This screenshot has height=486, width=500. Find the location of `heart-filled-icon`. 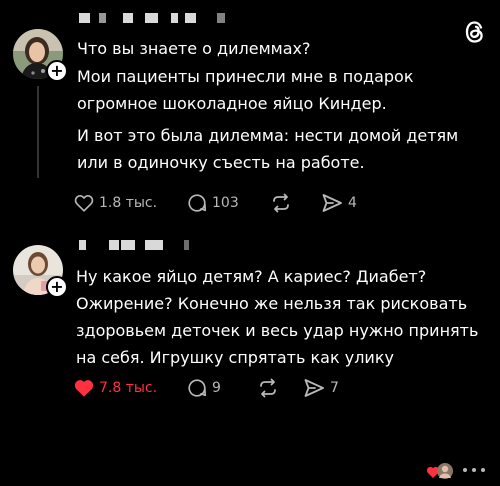

heart-filled-icon is located at coordinates (84, 388).